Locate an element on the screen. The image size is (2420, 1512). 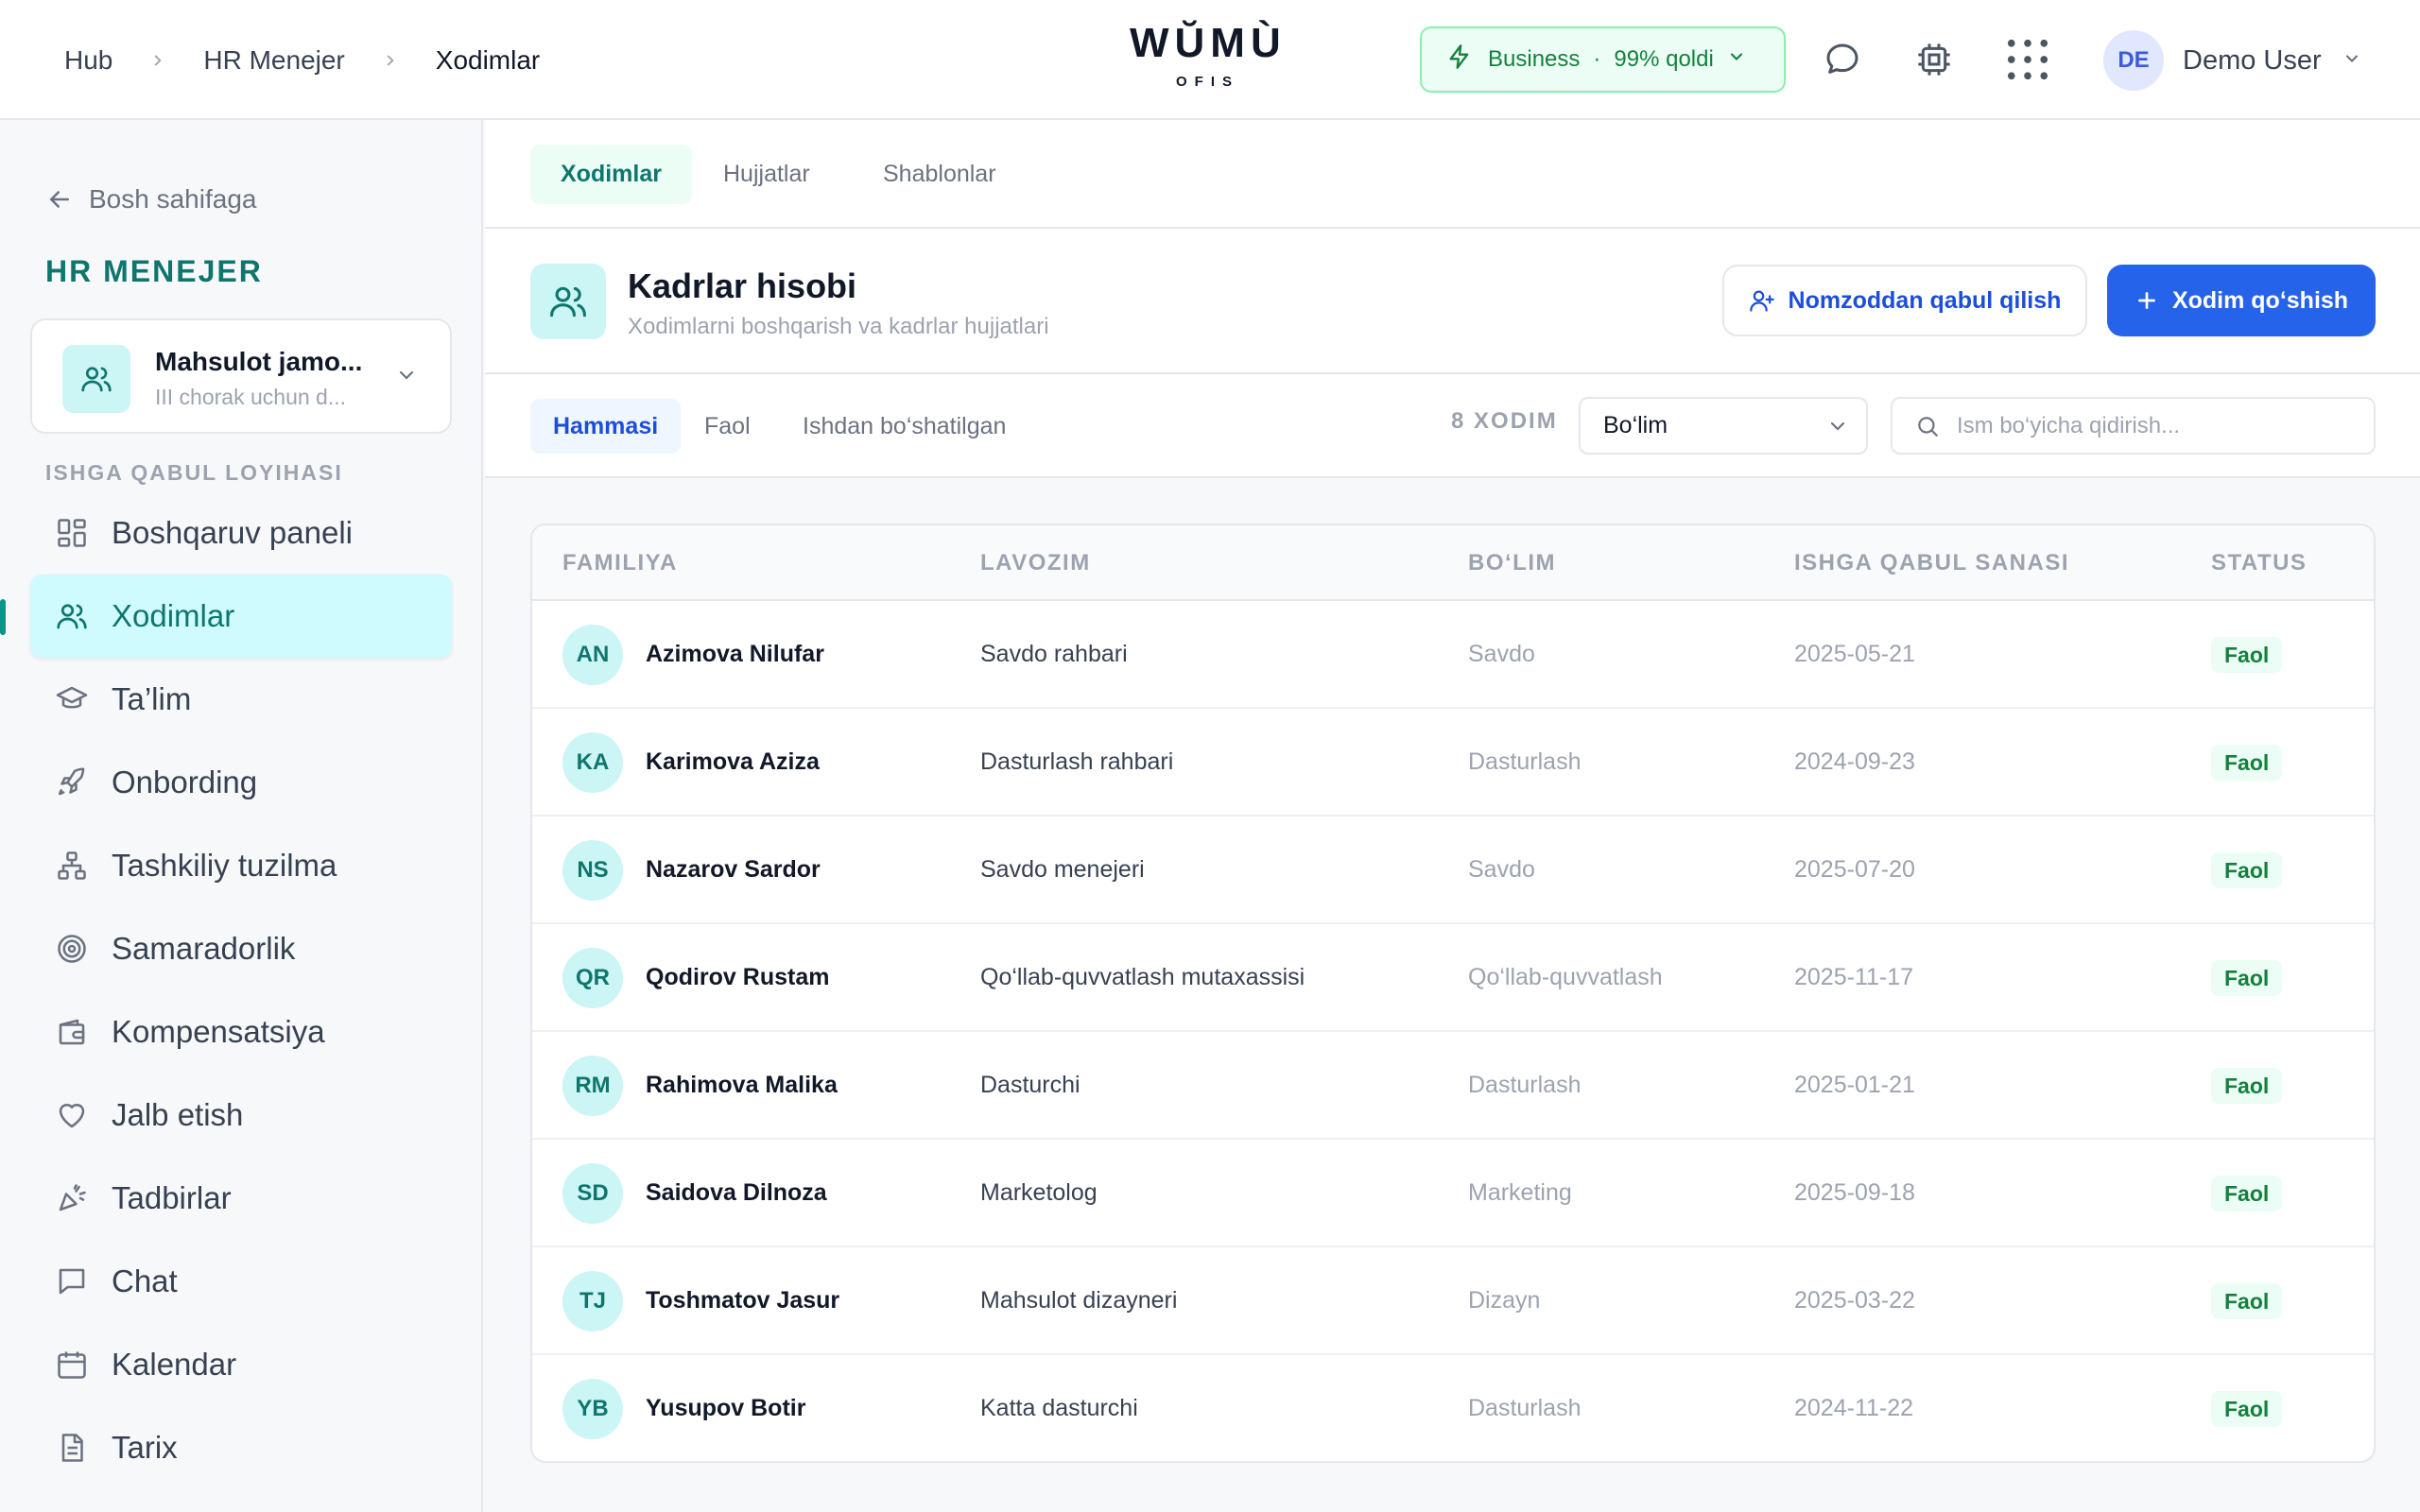
app-logo: WŬMÙ OFIS is located at coordinates (1208, 56).